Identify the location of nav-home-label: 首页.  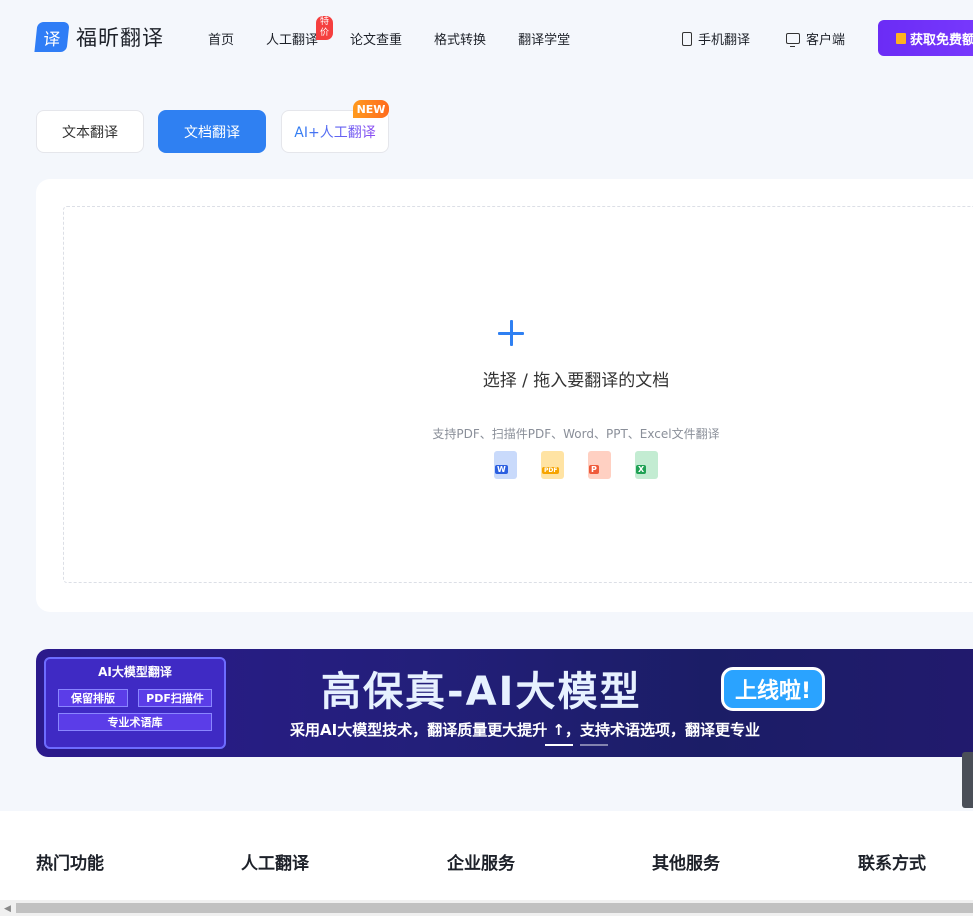
(221, 40).